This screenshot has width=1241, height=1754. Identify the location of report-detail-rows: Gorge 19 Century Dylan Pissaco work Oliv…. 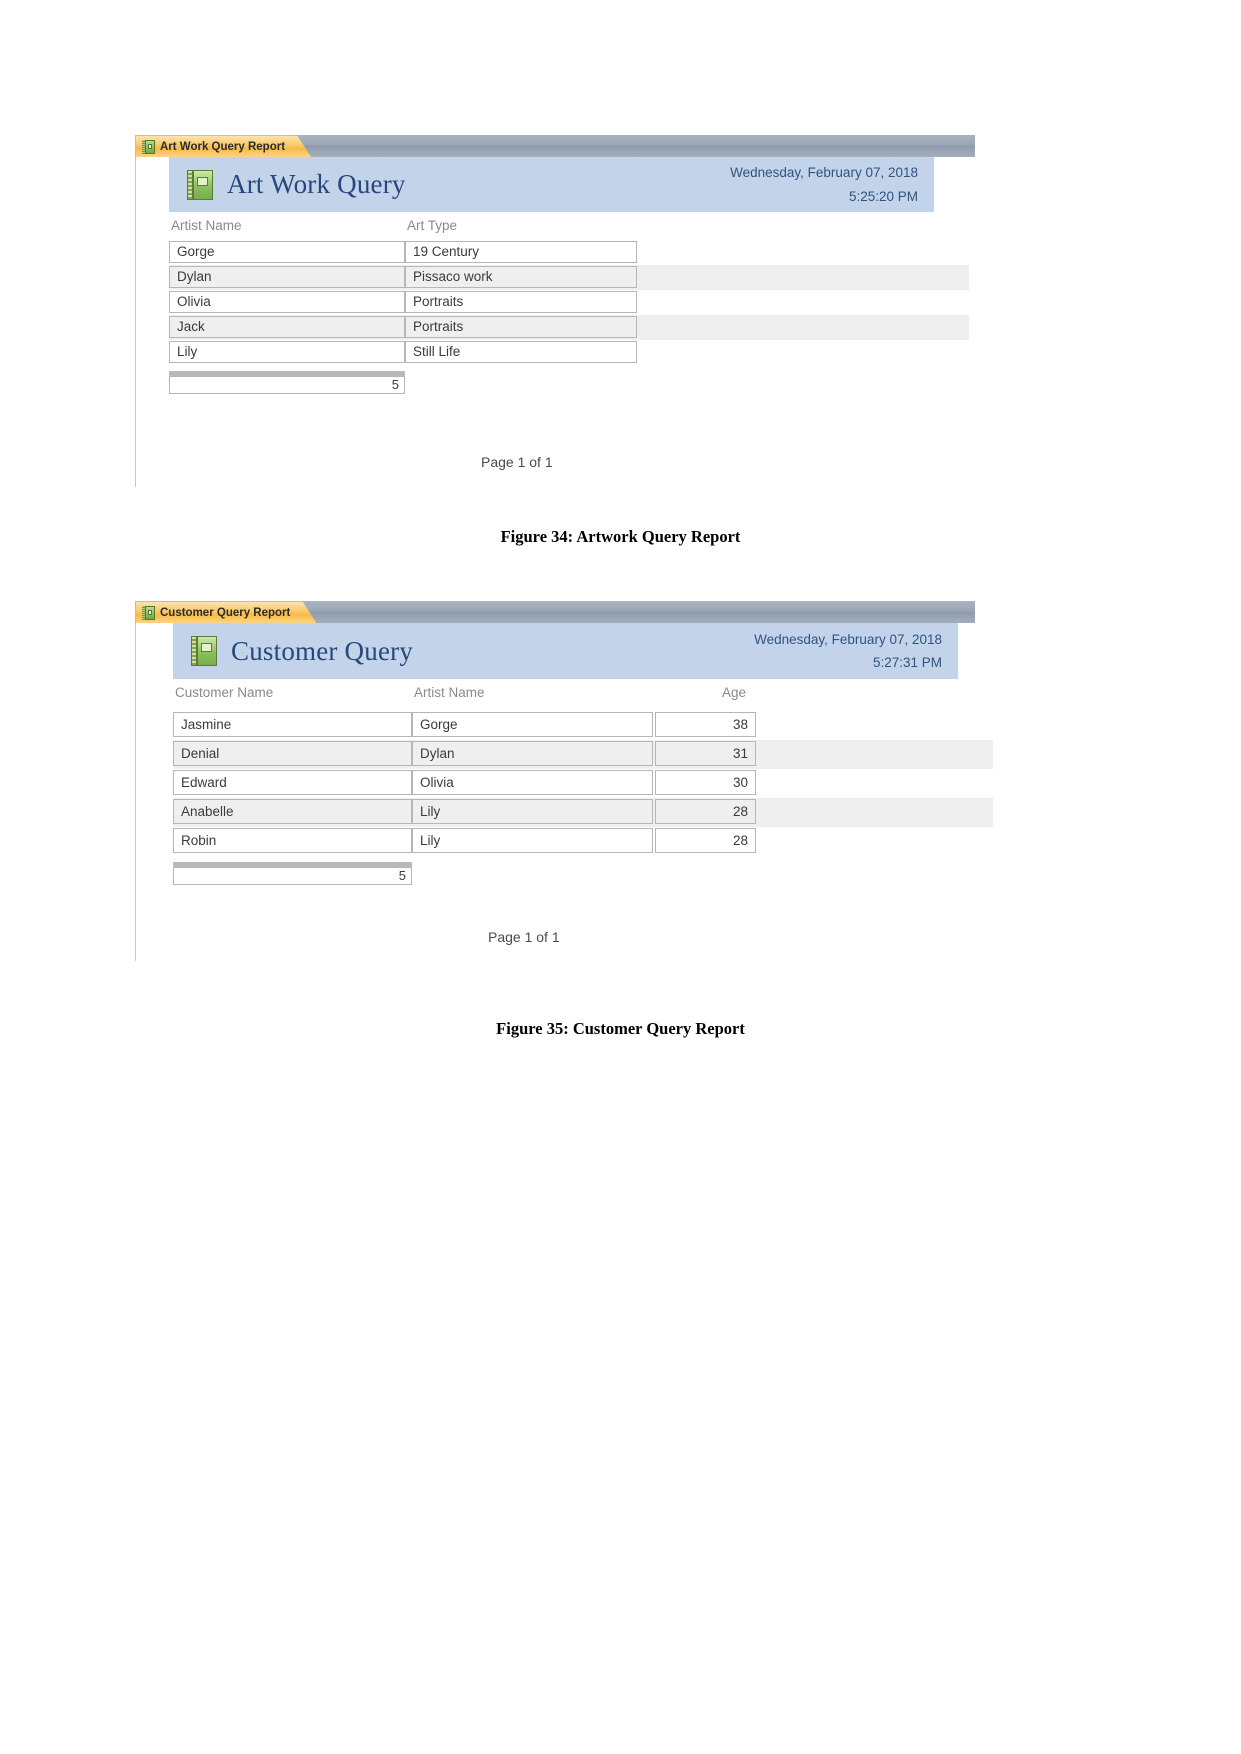
(572, 302).